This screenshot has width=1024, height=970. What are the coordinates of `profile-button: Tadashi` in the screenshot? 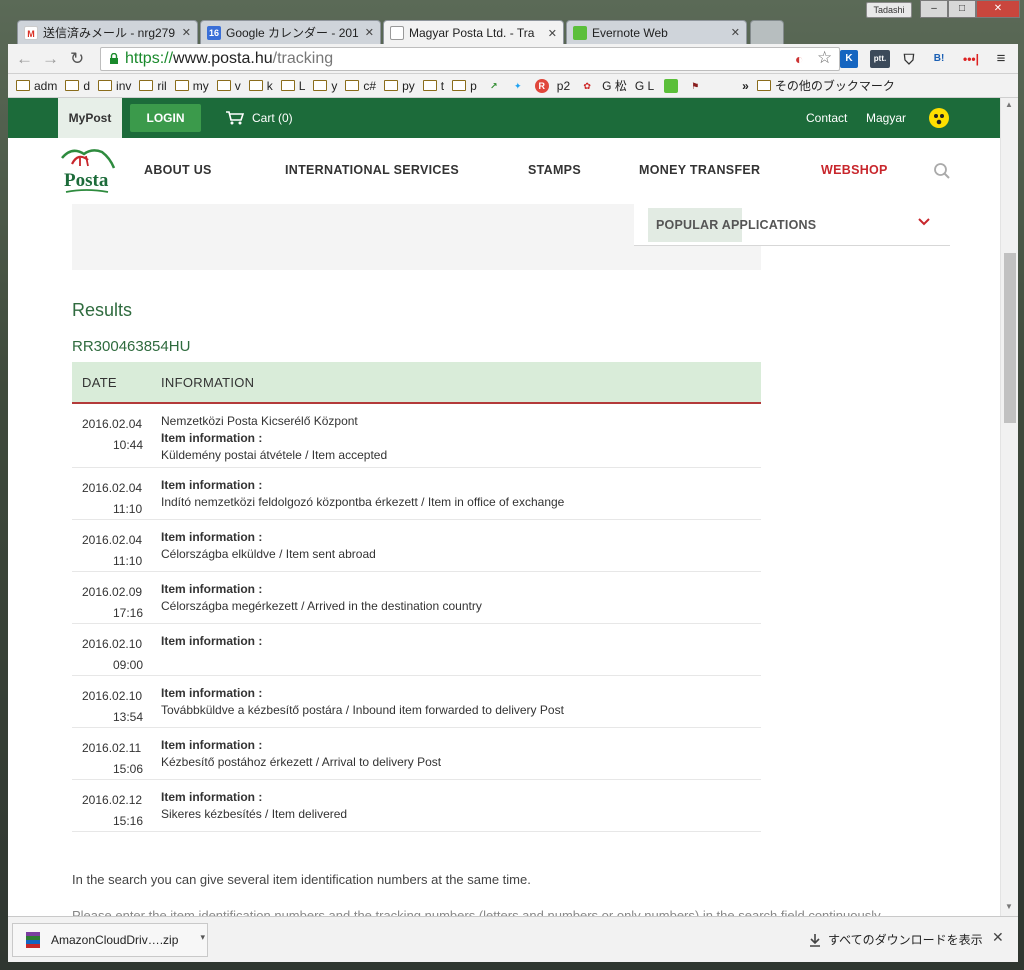 It's located at (889, 10).